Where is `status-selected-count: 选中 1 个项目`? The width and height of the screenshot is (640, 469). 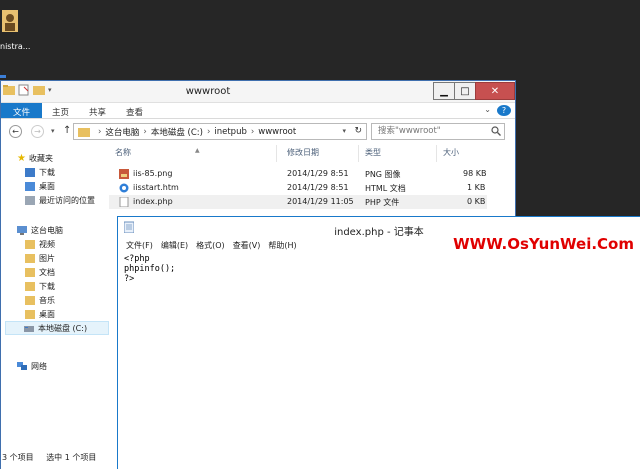 status-selected-count: 选中 1 个项目 is located at coordinates (71, 457).